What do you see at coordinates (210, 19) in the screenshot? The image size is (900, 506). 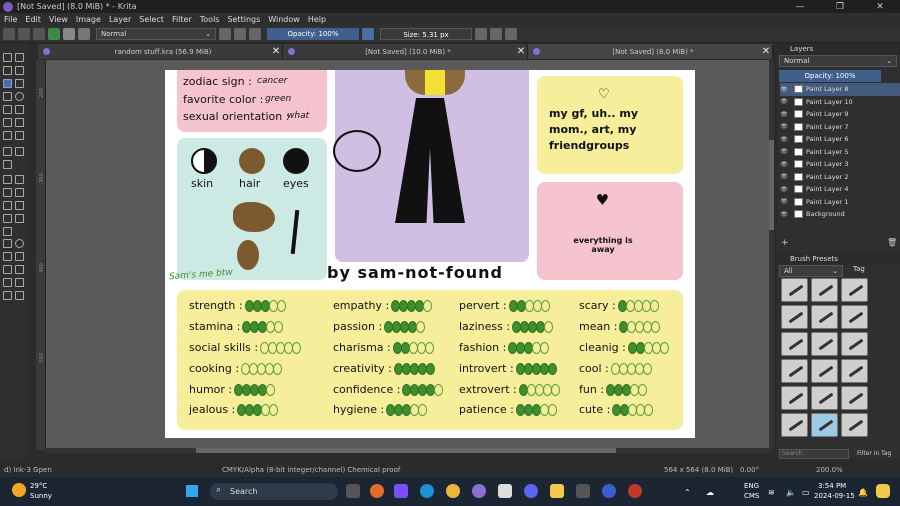 I see `menu-tools: Tools` at bounding box center [210, 19].